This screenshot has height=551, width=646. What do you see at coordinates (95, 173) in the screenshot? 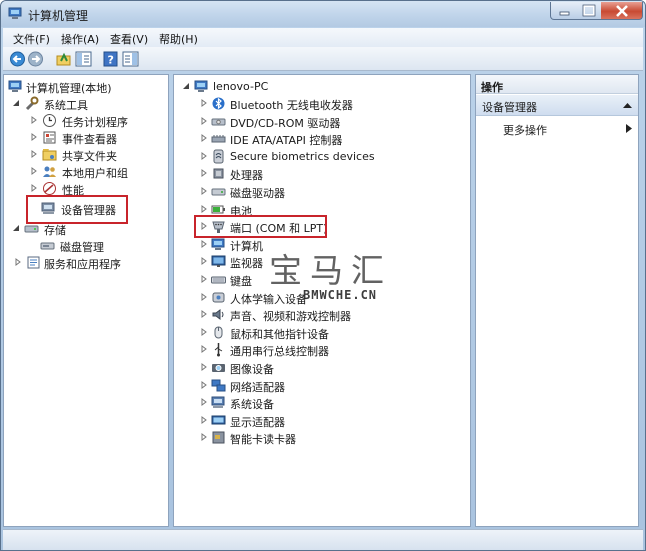
I see `tree-label-local-users: 本地用户和组` at bounding box center [95, 173].